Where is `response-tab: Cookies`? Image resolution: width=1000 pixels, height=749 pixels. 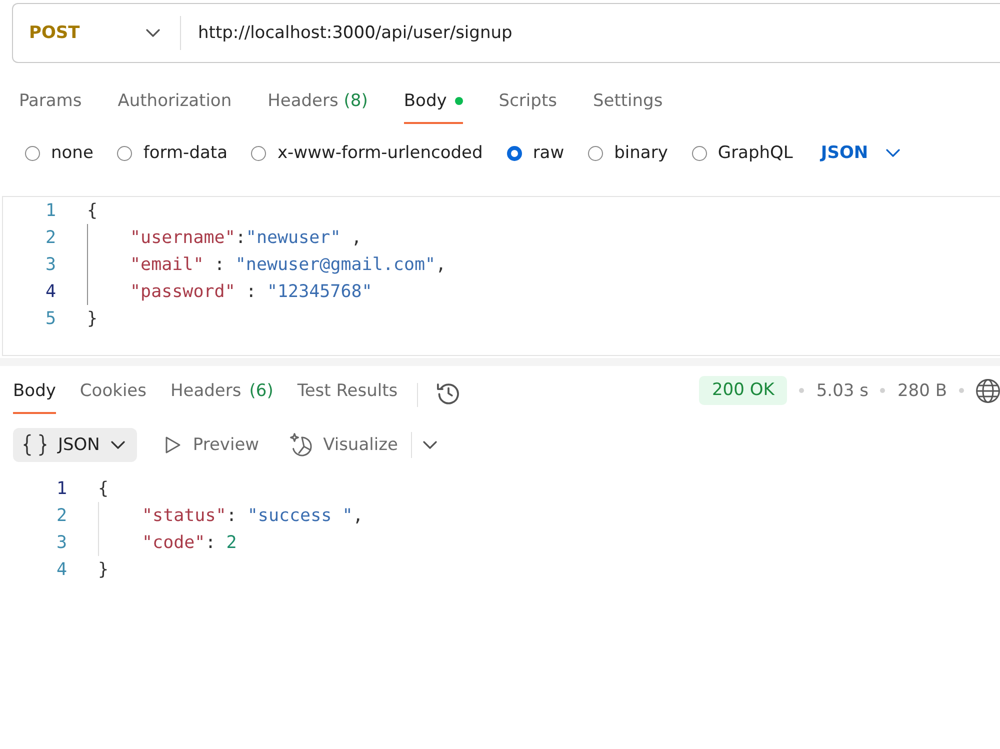 response-tab: Cookies is located at coordinates (113, 392).